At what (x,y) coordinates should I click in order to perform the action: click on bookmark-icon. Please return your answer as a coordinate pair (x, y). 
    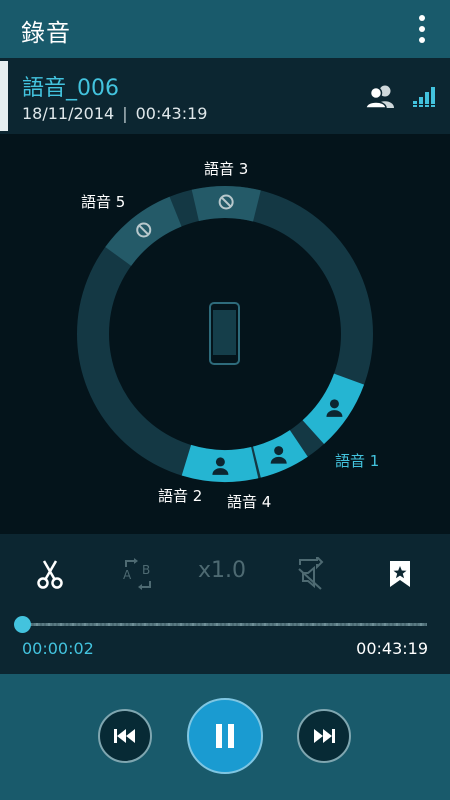
    Looking at the image, I should click on (400, 574).